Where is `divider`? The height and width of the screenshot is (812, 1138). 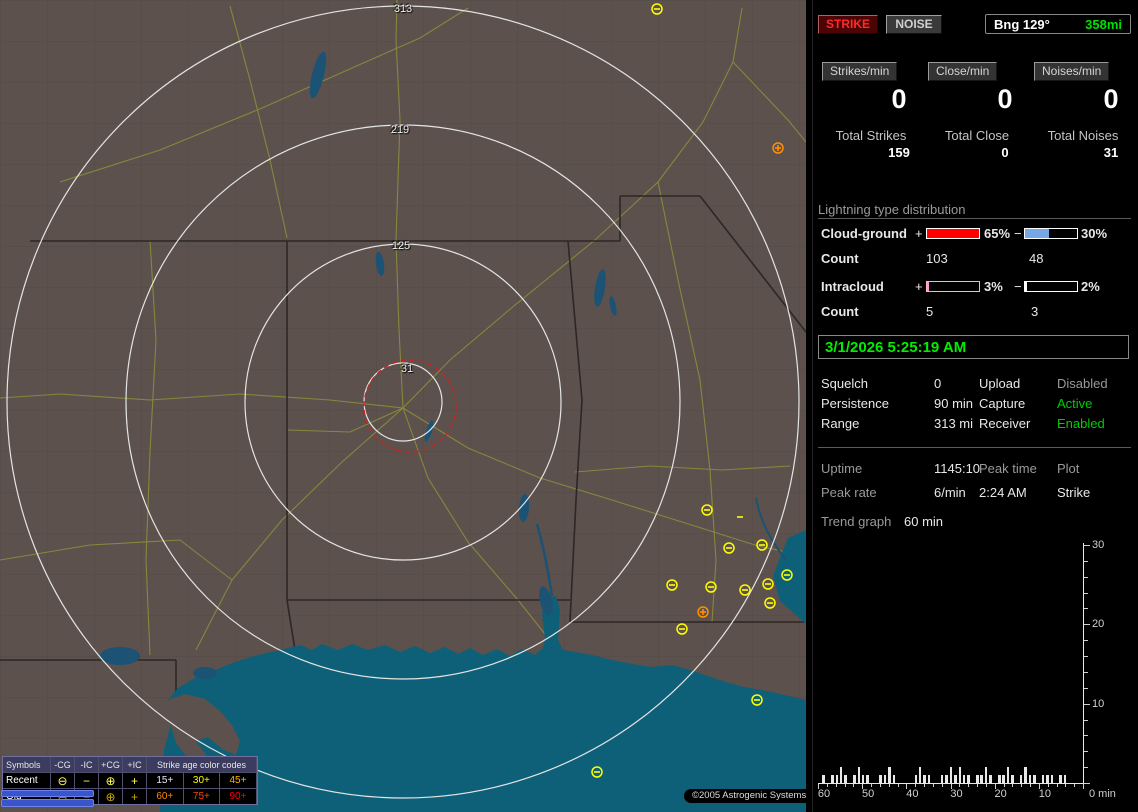
divider is located at coordinates (974, 218).